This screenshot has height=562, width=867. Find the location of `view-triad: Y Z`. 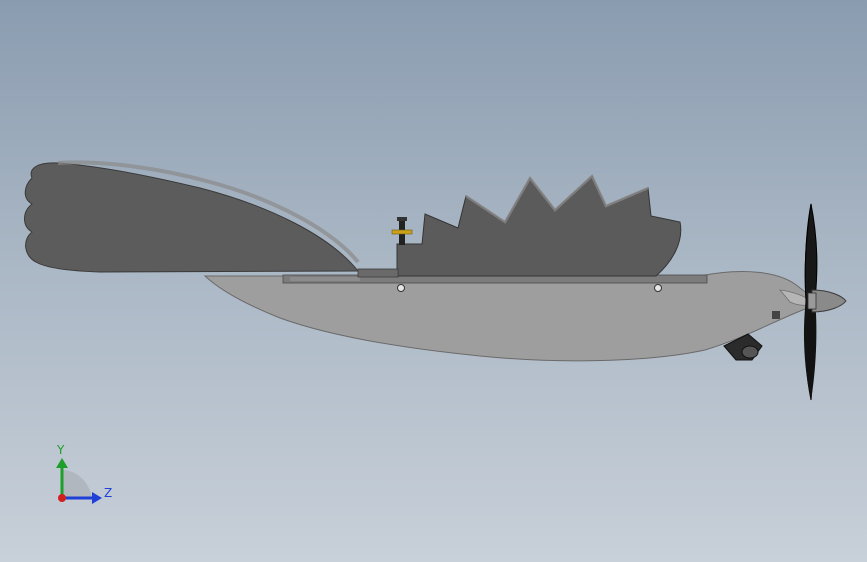

view-triad: Y Z is located at coordinates (80, 475).